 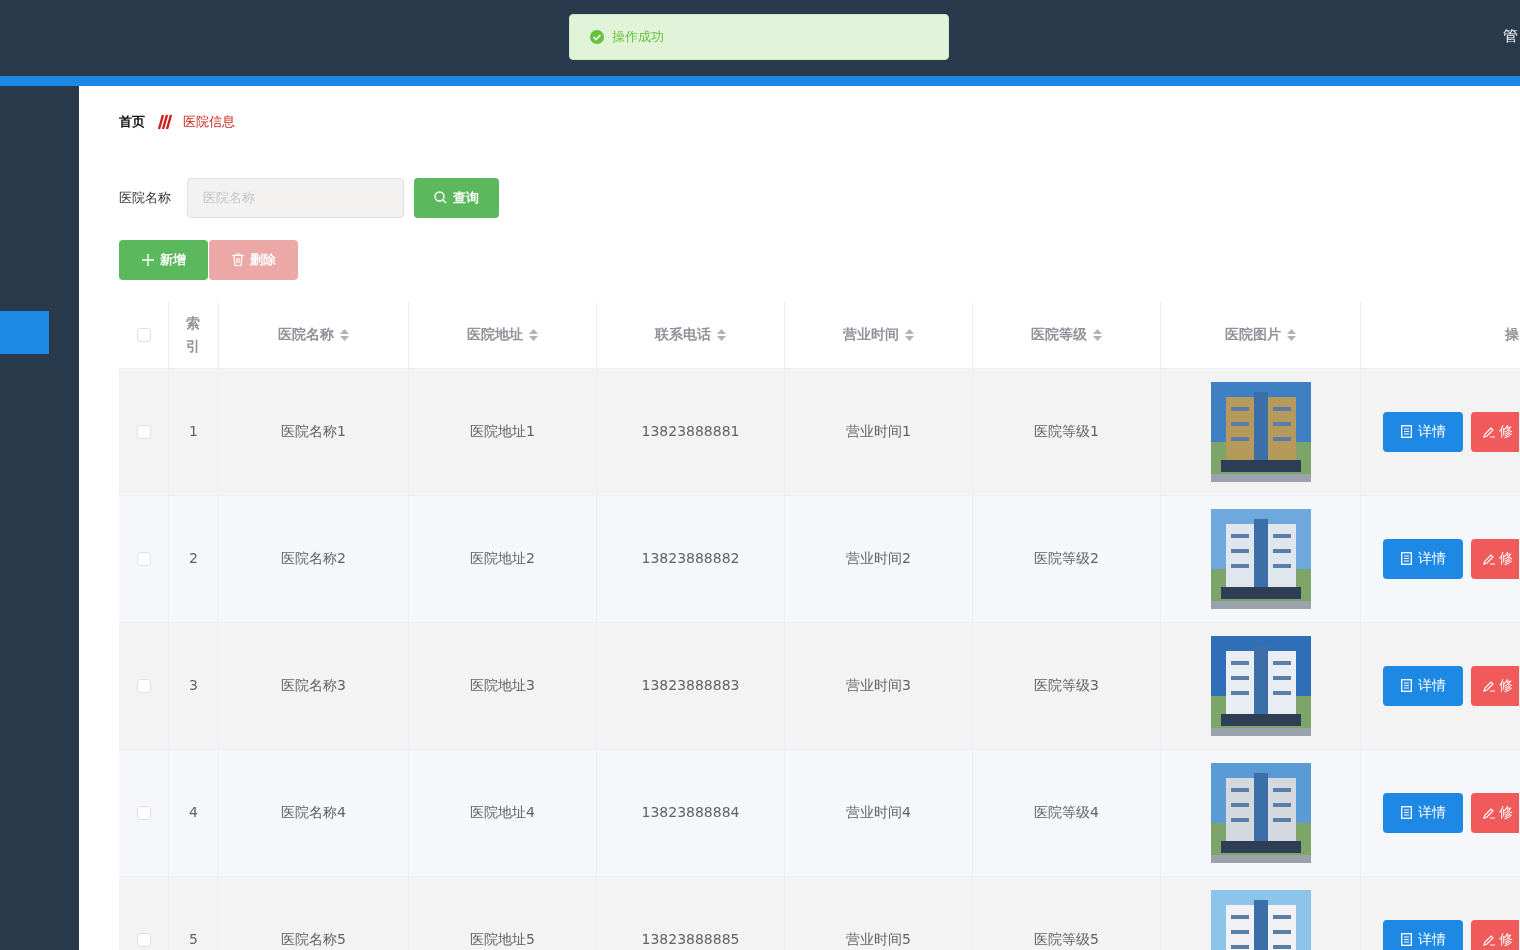 What do you see at coordinates (1059, 334) in the screenshot?
I see `column-header: 医院等级` at bounding box center [1059, 334].